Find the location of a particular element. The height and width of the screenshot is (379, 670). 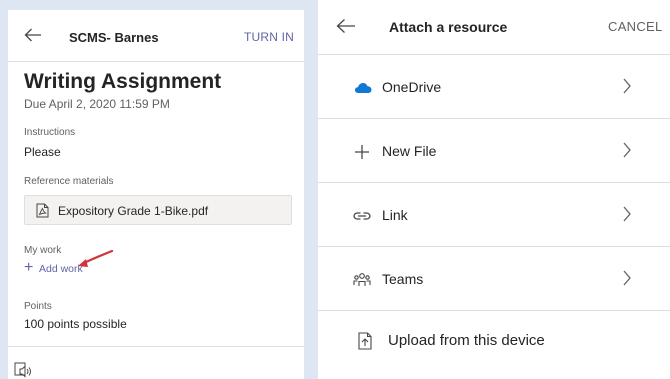

instructions-label: Instructions is located at coordinates (50, 132).